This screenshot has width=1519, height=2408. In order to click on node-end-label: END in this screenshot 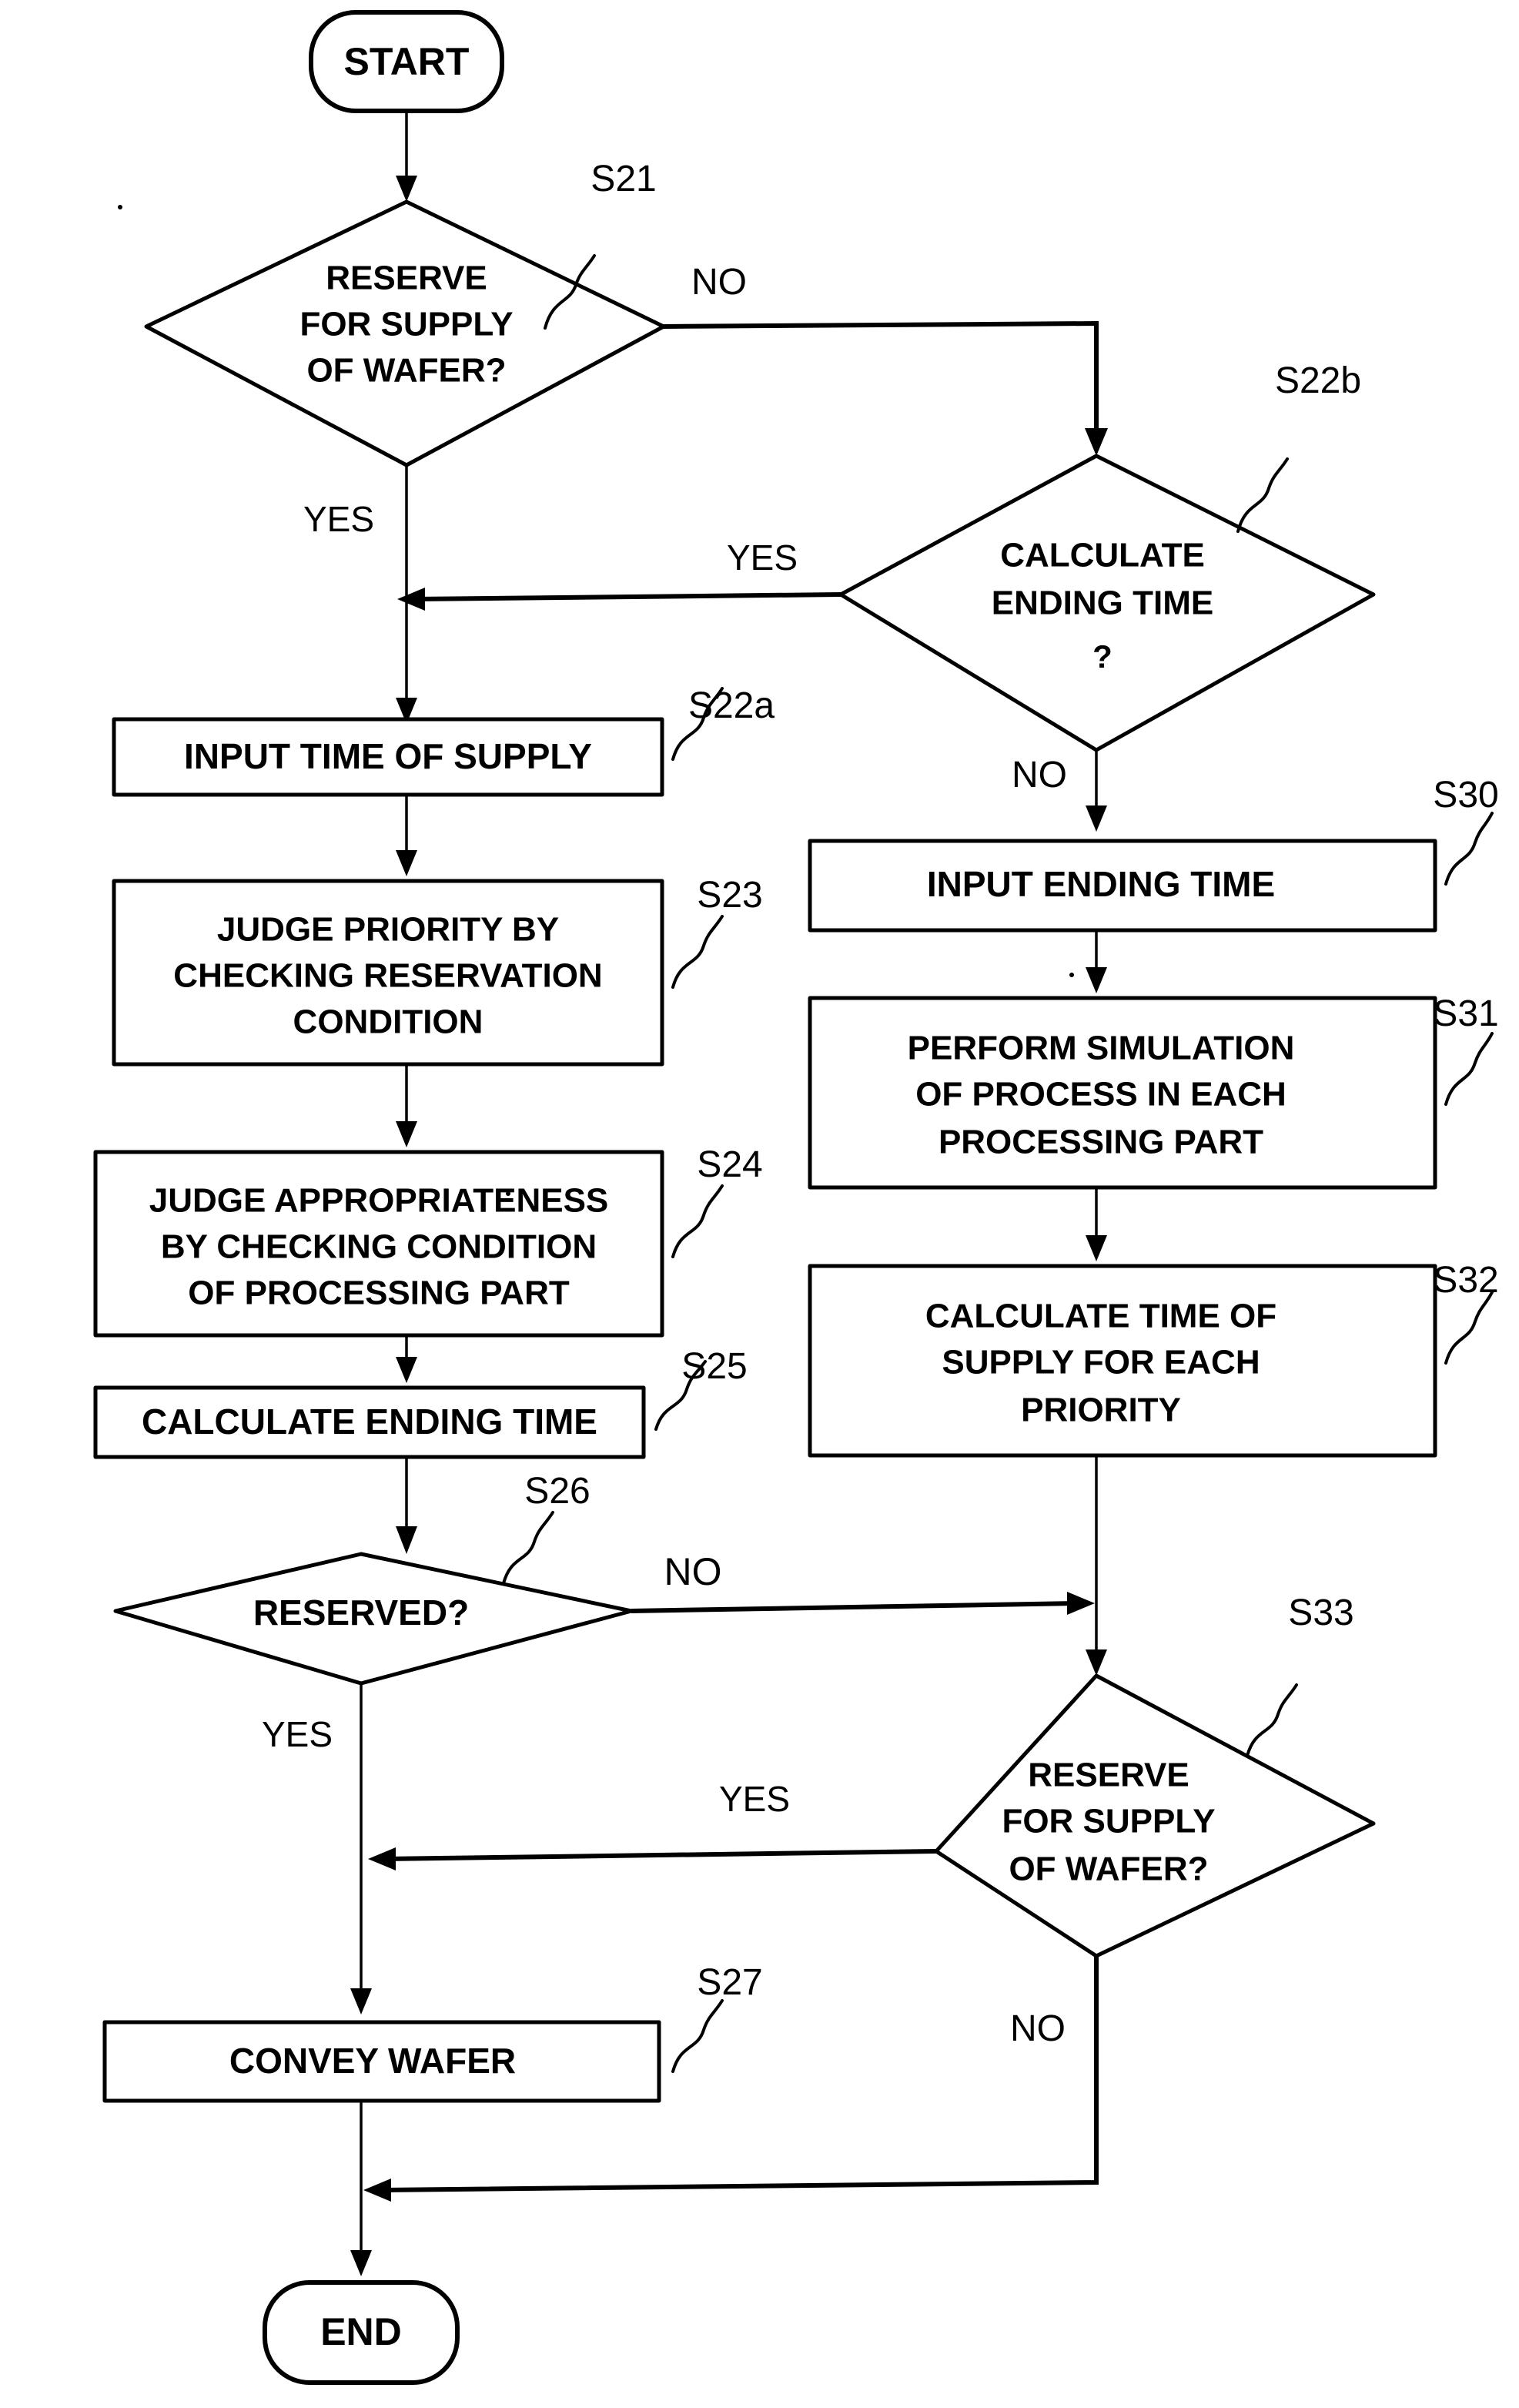, I will do `click(361, 2331)`.